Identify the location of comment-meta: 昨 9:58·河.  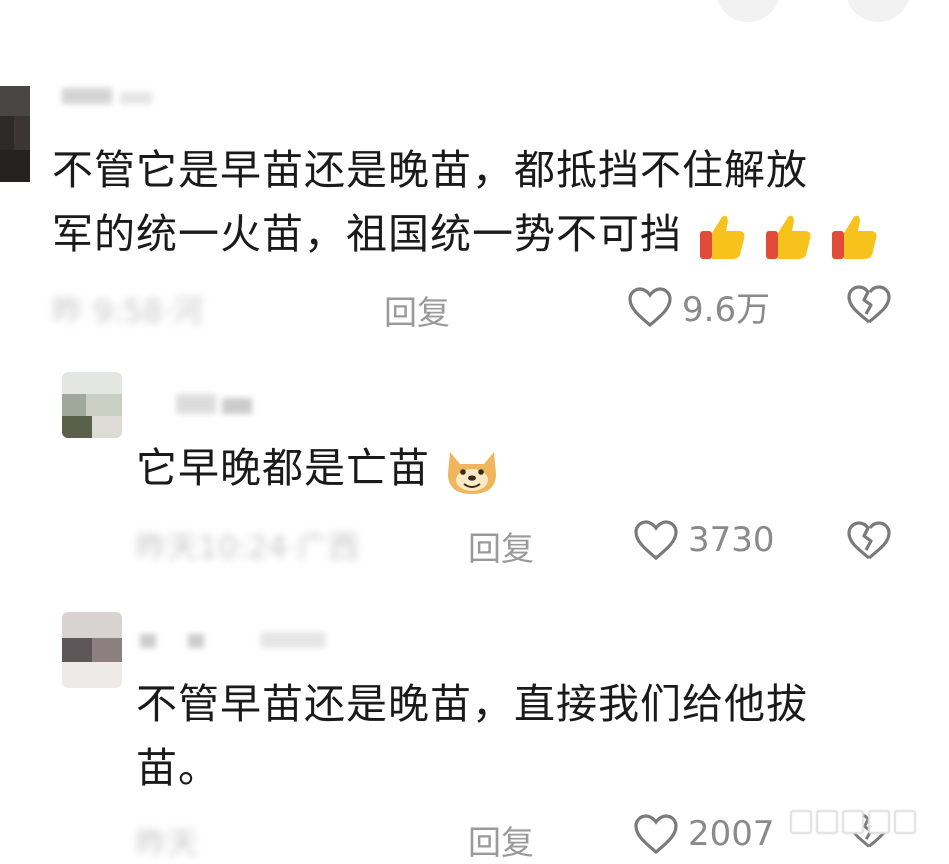
(128, 312).